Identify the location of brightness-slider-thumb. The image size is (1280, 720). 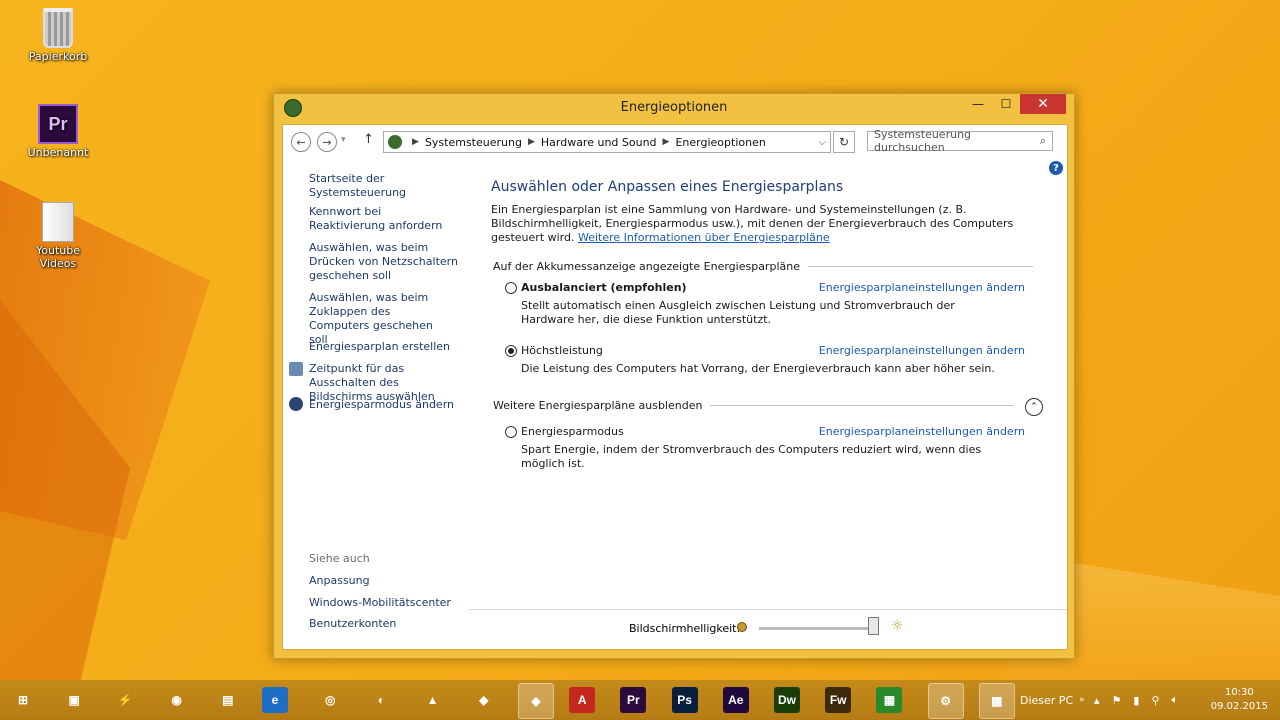
(873, 626).